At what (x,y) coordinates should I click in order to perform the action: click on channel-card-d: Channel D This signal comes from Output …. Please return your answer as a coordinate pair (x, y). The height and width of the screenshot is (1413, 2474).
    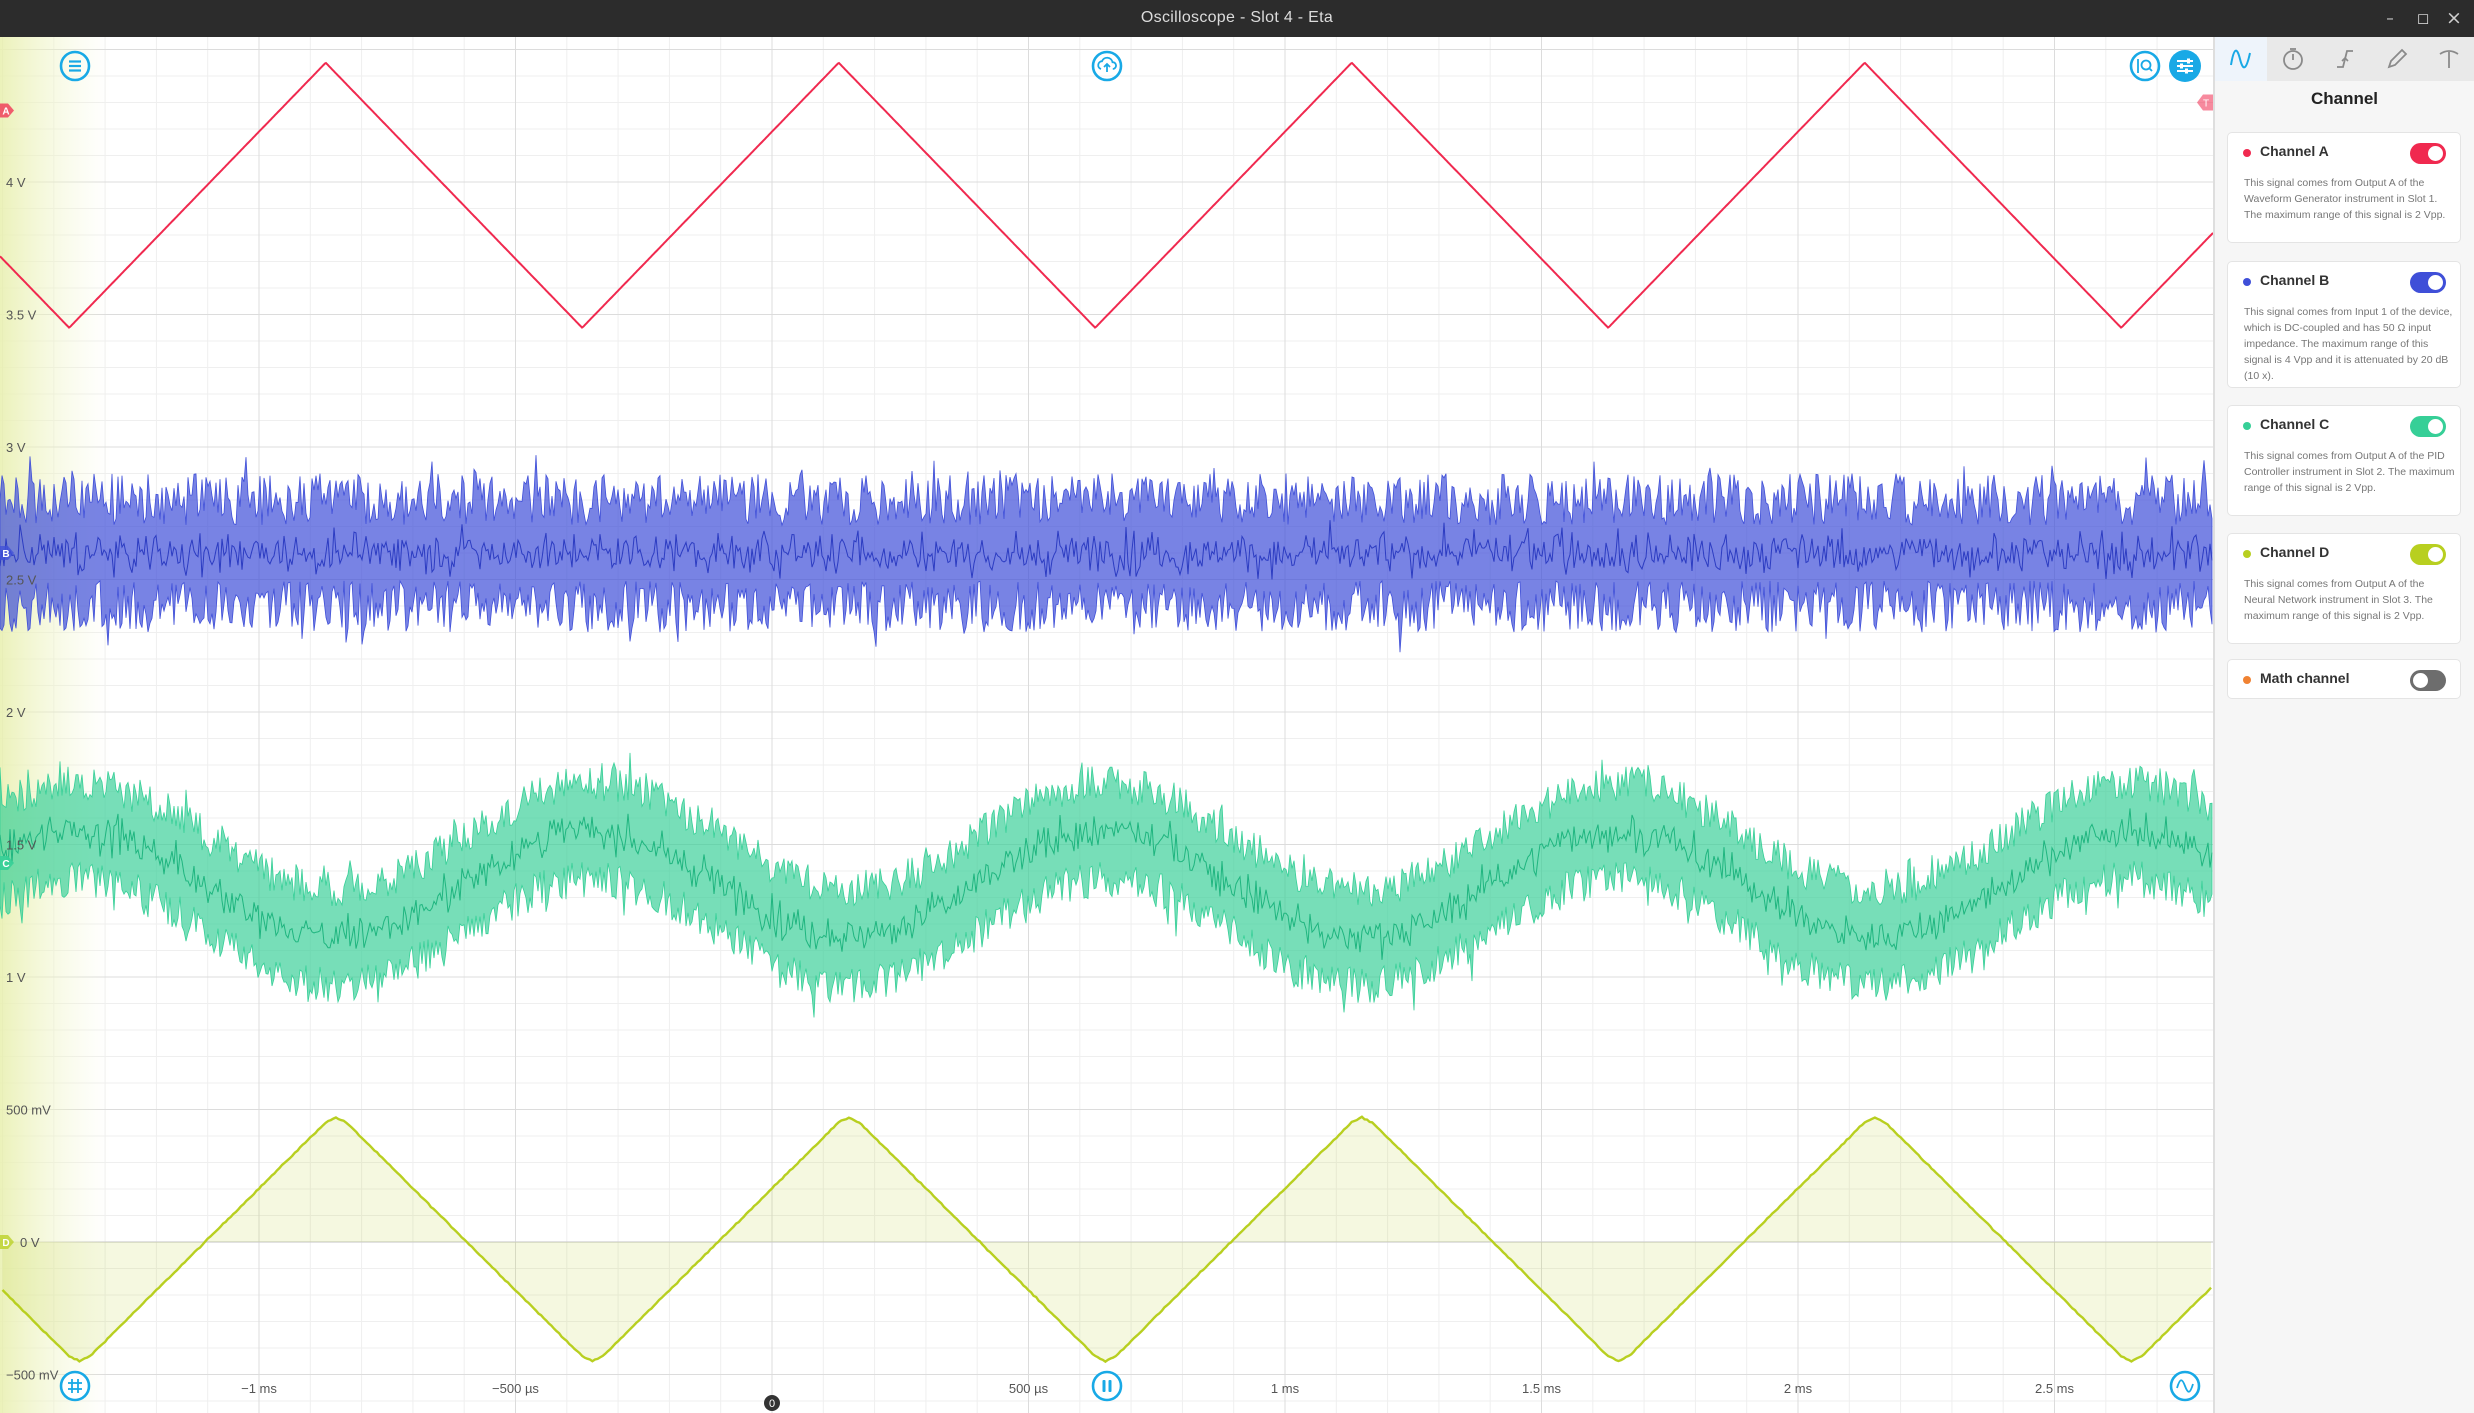
    Looking at the image, I should click on (2344, 588).